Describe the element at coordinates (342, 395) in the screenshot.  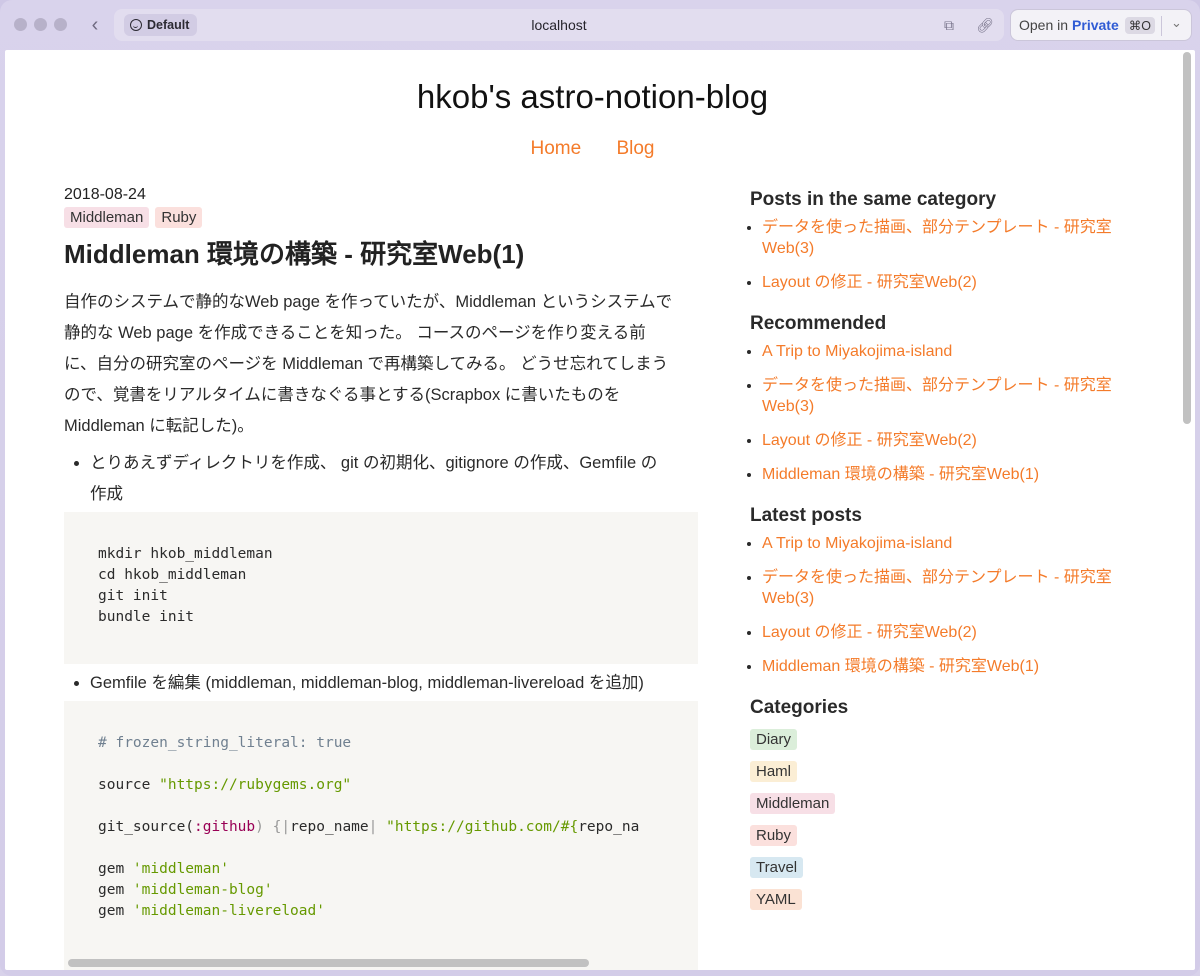
I see `intro-line: ので、覚書をリアルタイムに書きなぐる事とする(Scrapbox に書いたものを` at that location.